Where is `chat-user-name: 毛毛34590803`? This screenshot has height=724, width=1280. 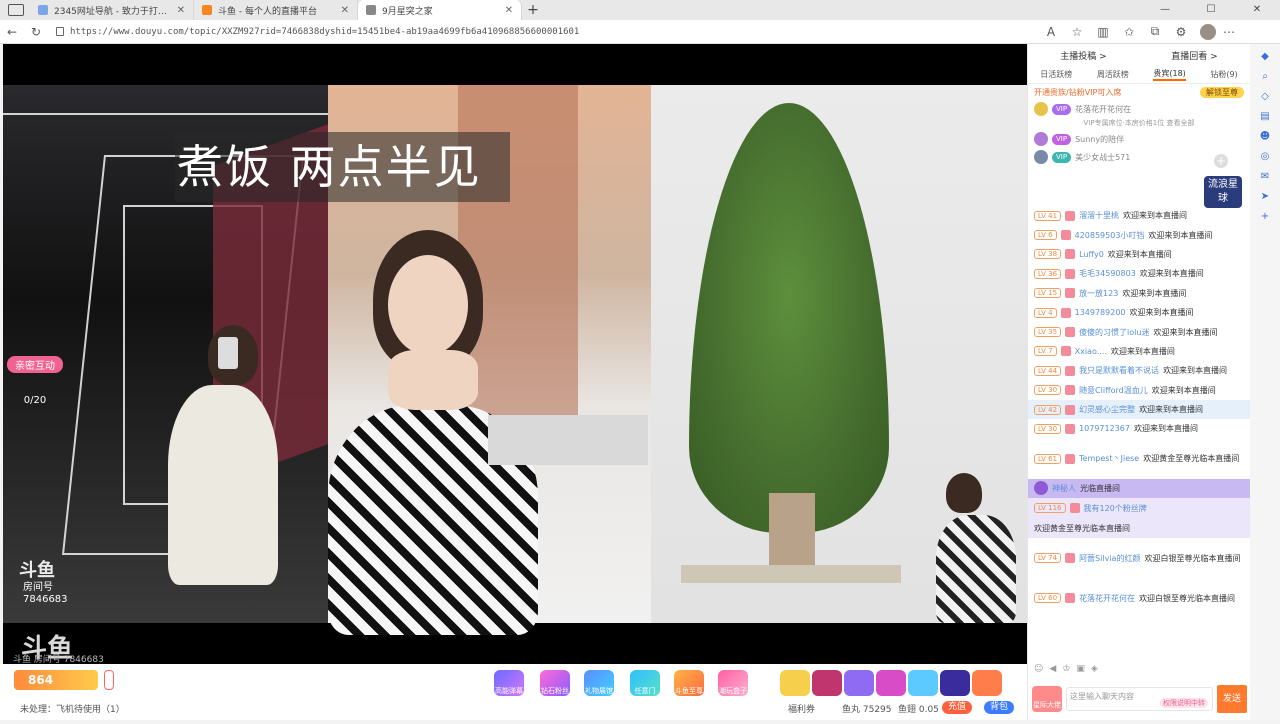
chat-user-name: 毛毛34590803 is located at coordinates (1107, 273).